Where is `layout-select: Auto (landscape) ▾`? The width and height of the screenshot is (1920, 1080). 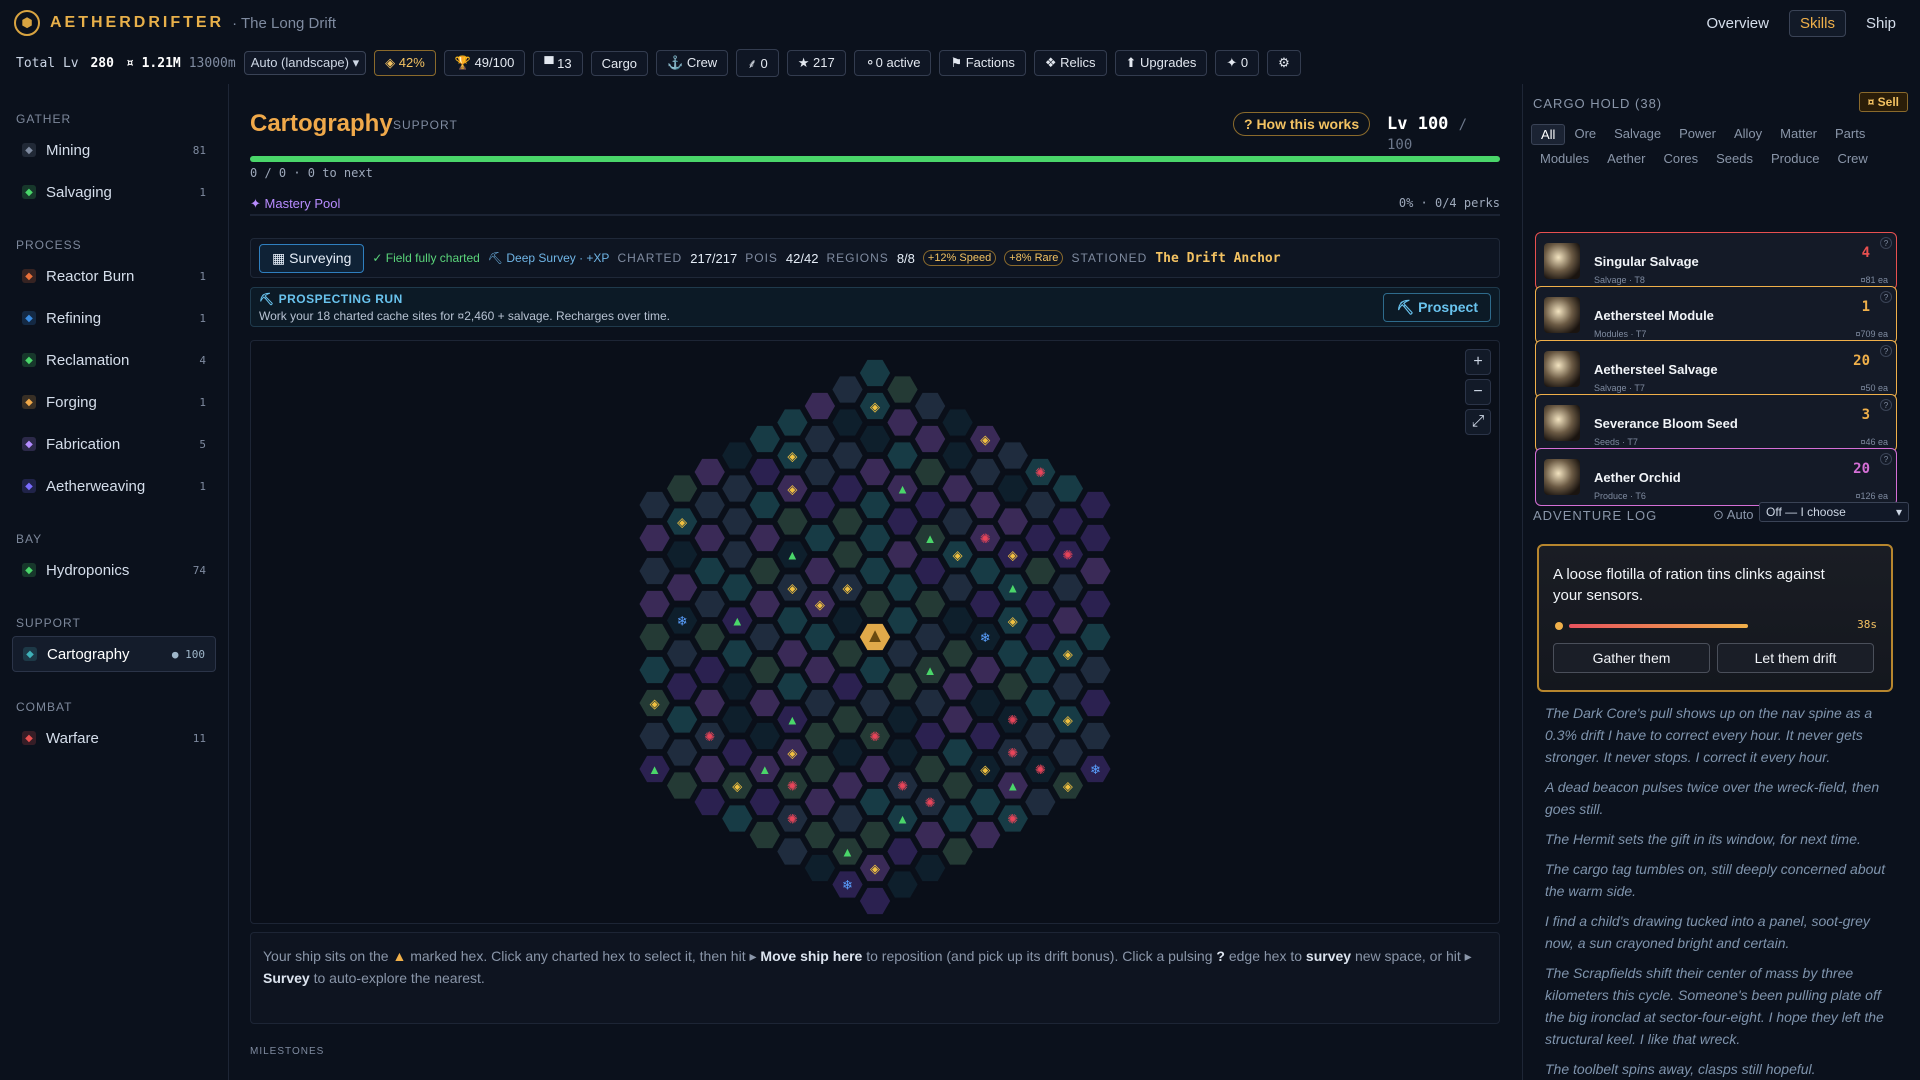 layout-select: Auto (landscape) ▾ is located at coordinates (305, 63).